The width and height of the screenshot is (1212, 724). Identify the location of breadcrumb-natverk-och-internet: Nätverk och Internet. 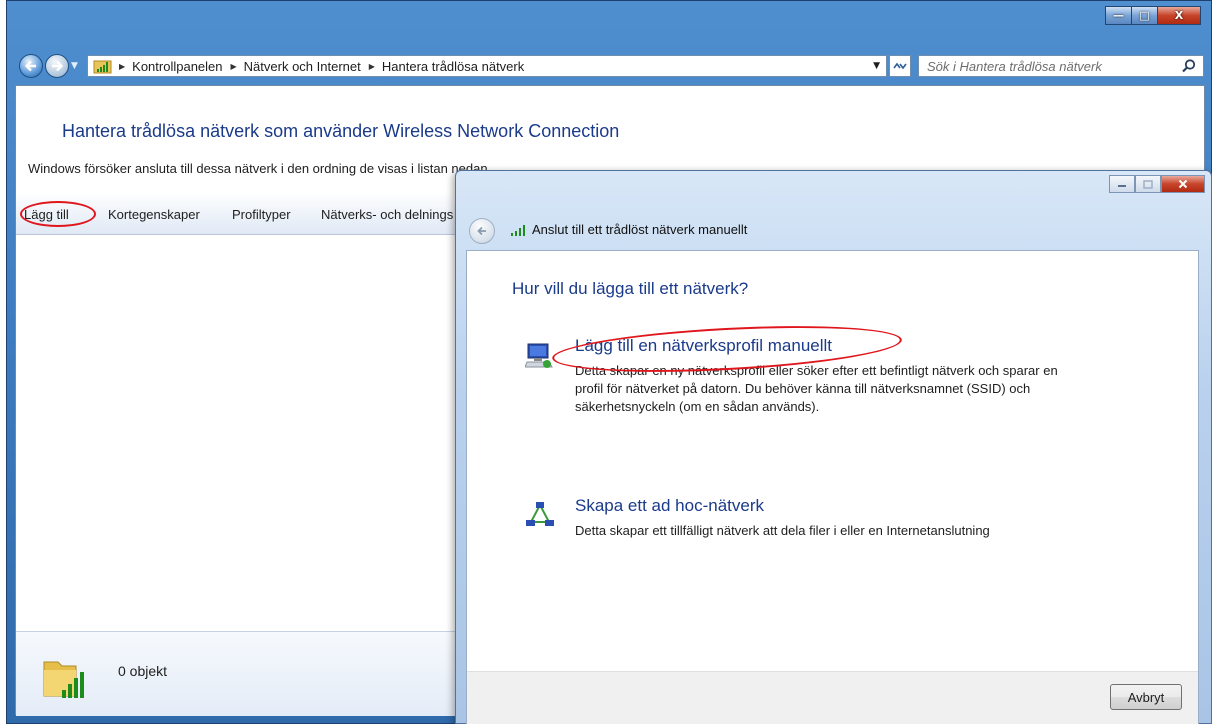
(302, 66).